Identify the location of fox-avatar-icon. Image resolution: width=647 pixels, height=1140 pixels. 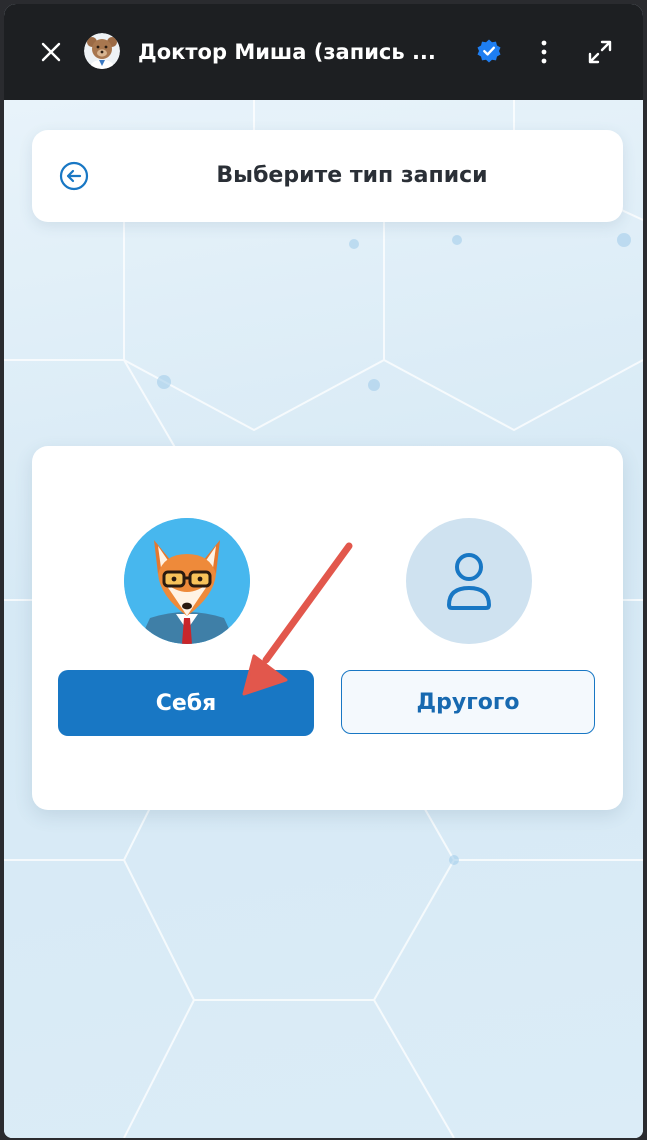
(187, 581).